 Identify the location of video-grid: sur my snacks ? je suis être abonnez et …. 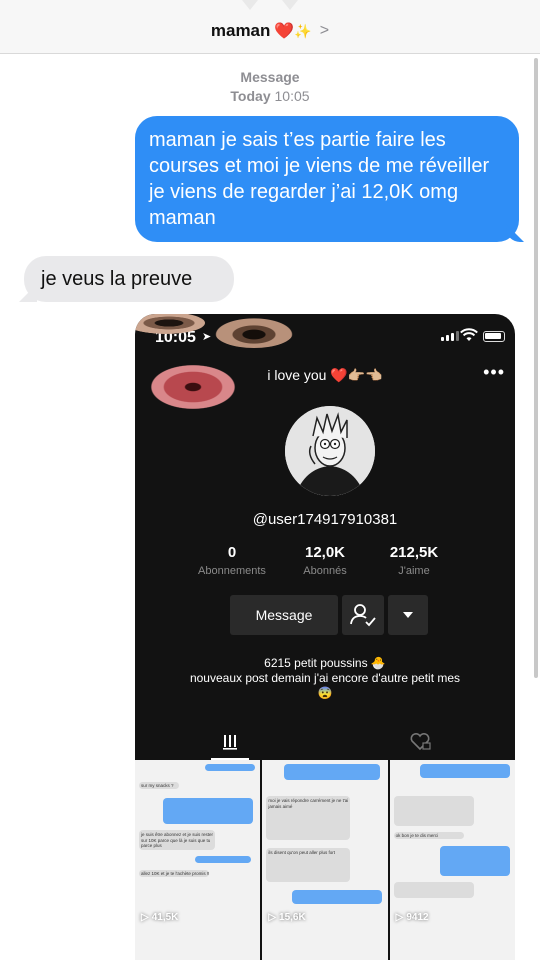
(325, 860).